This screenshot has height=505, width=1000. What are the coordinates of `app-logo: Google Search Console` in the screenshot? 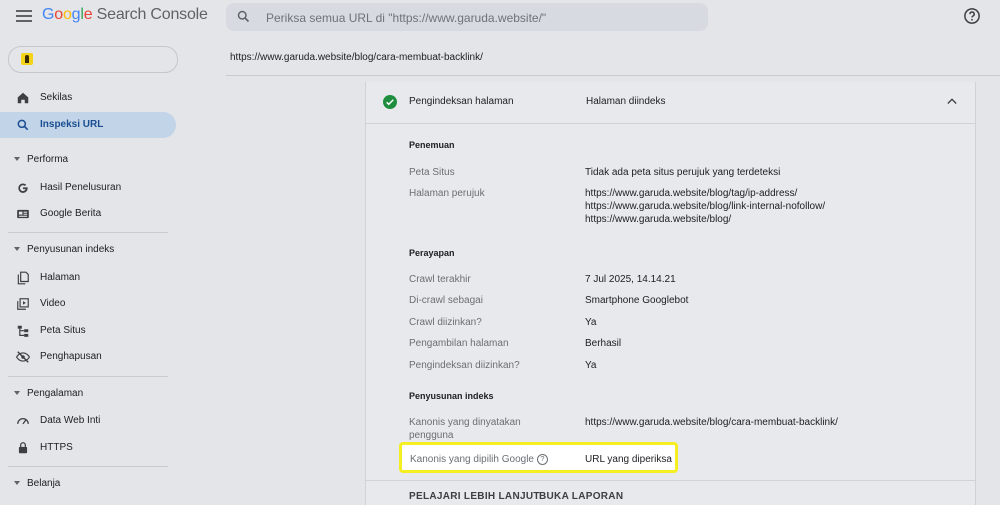 It's located at (125, 15).